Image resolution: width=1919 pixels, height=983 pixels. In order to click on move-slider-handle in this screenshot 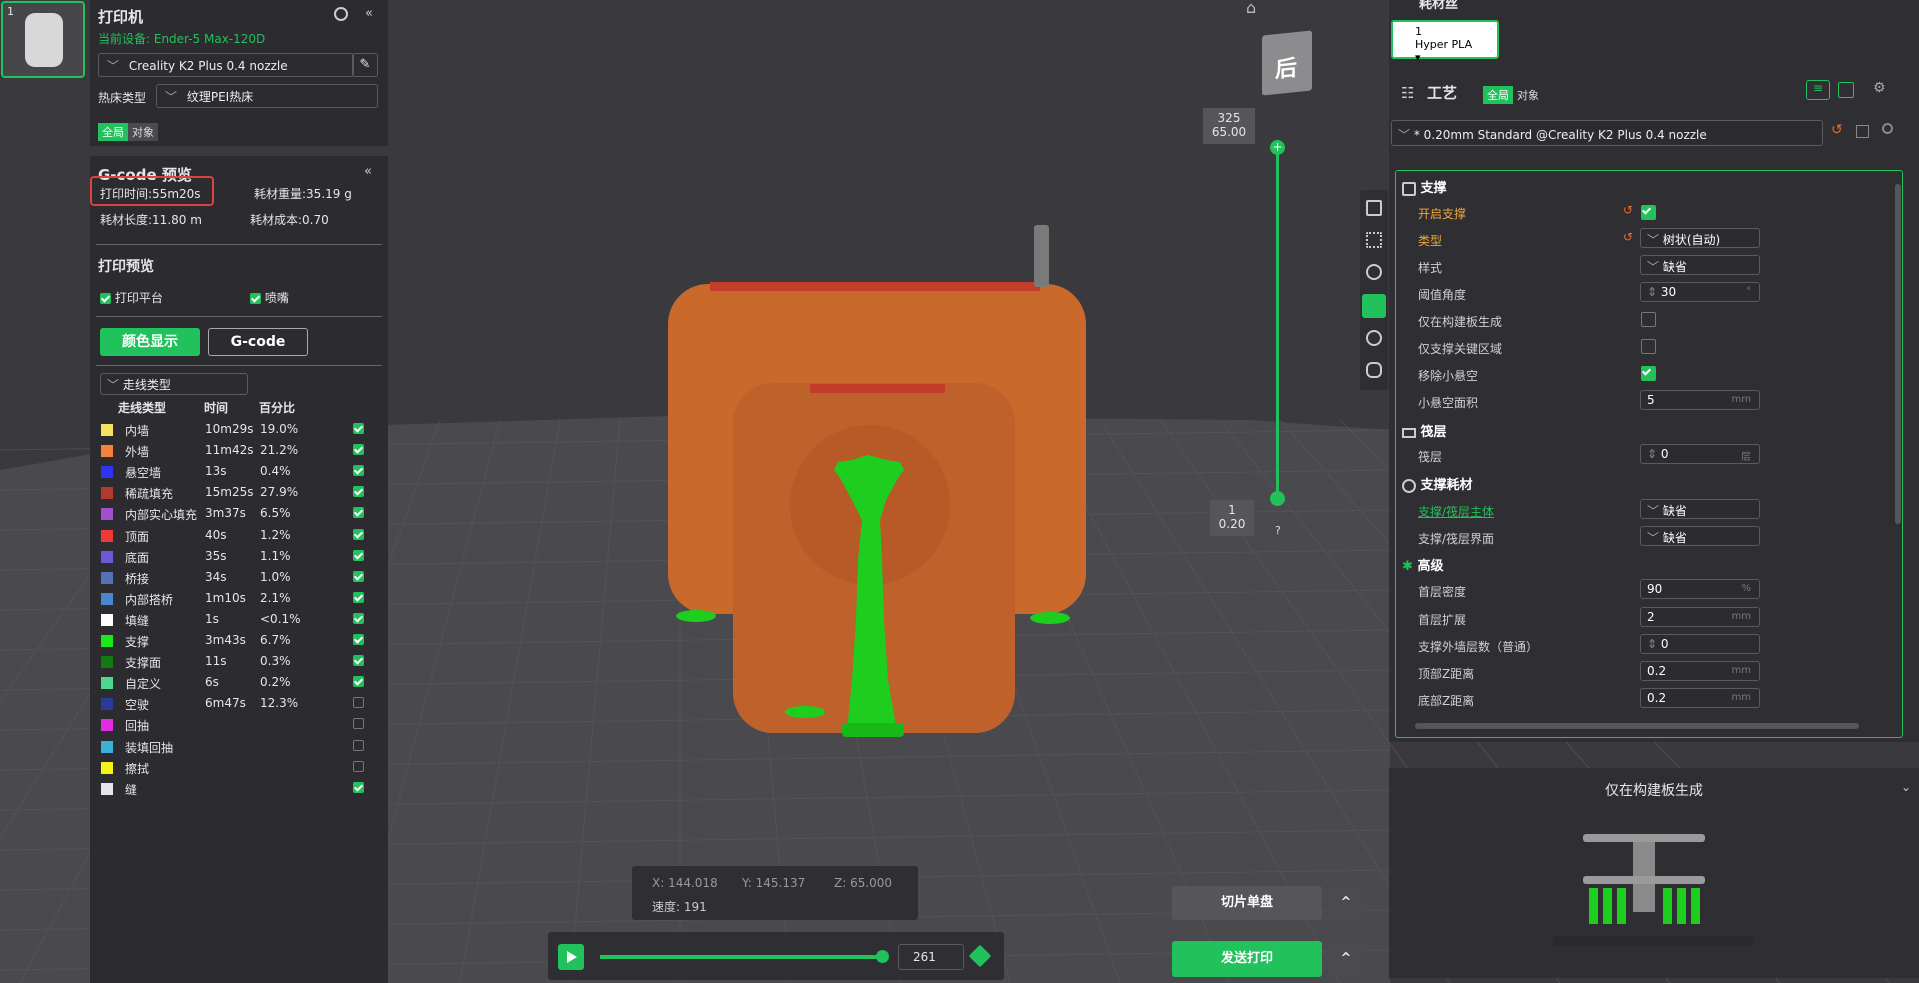, I will do `click(882, 956)`.